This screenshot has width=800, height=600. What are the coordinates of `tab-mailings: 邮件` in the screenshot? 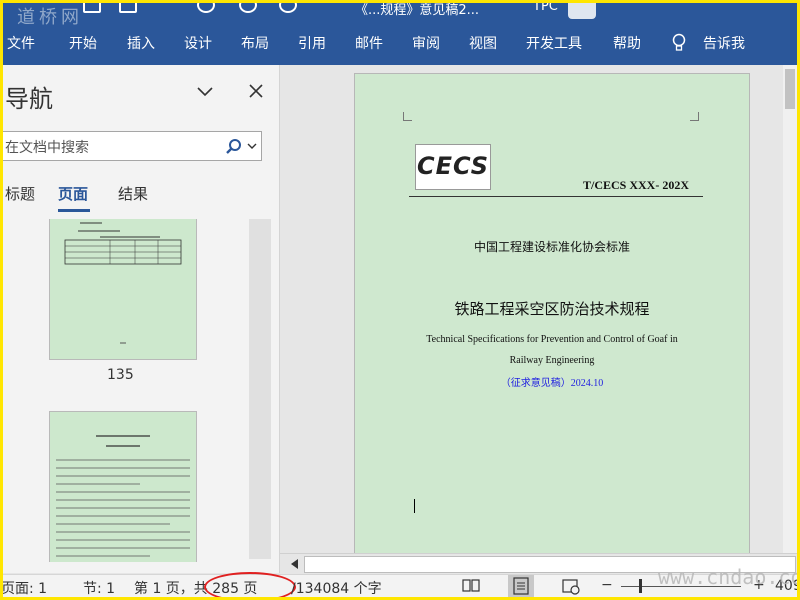 It's located at (369, 43).